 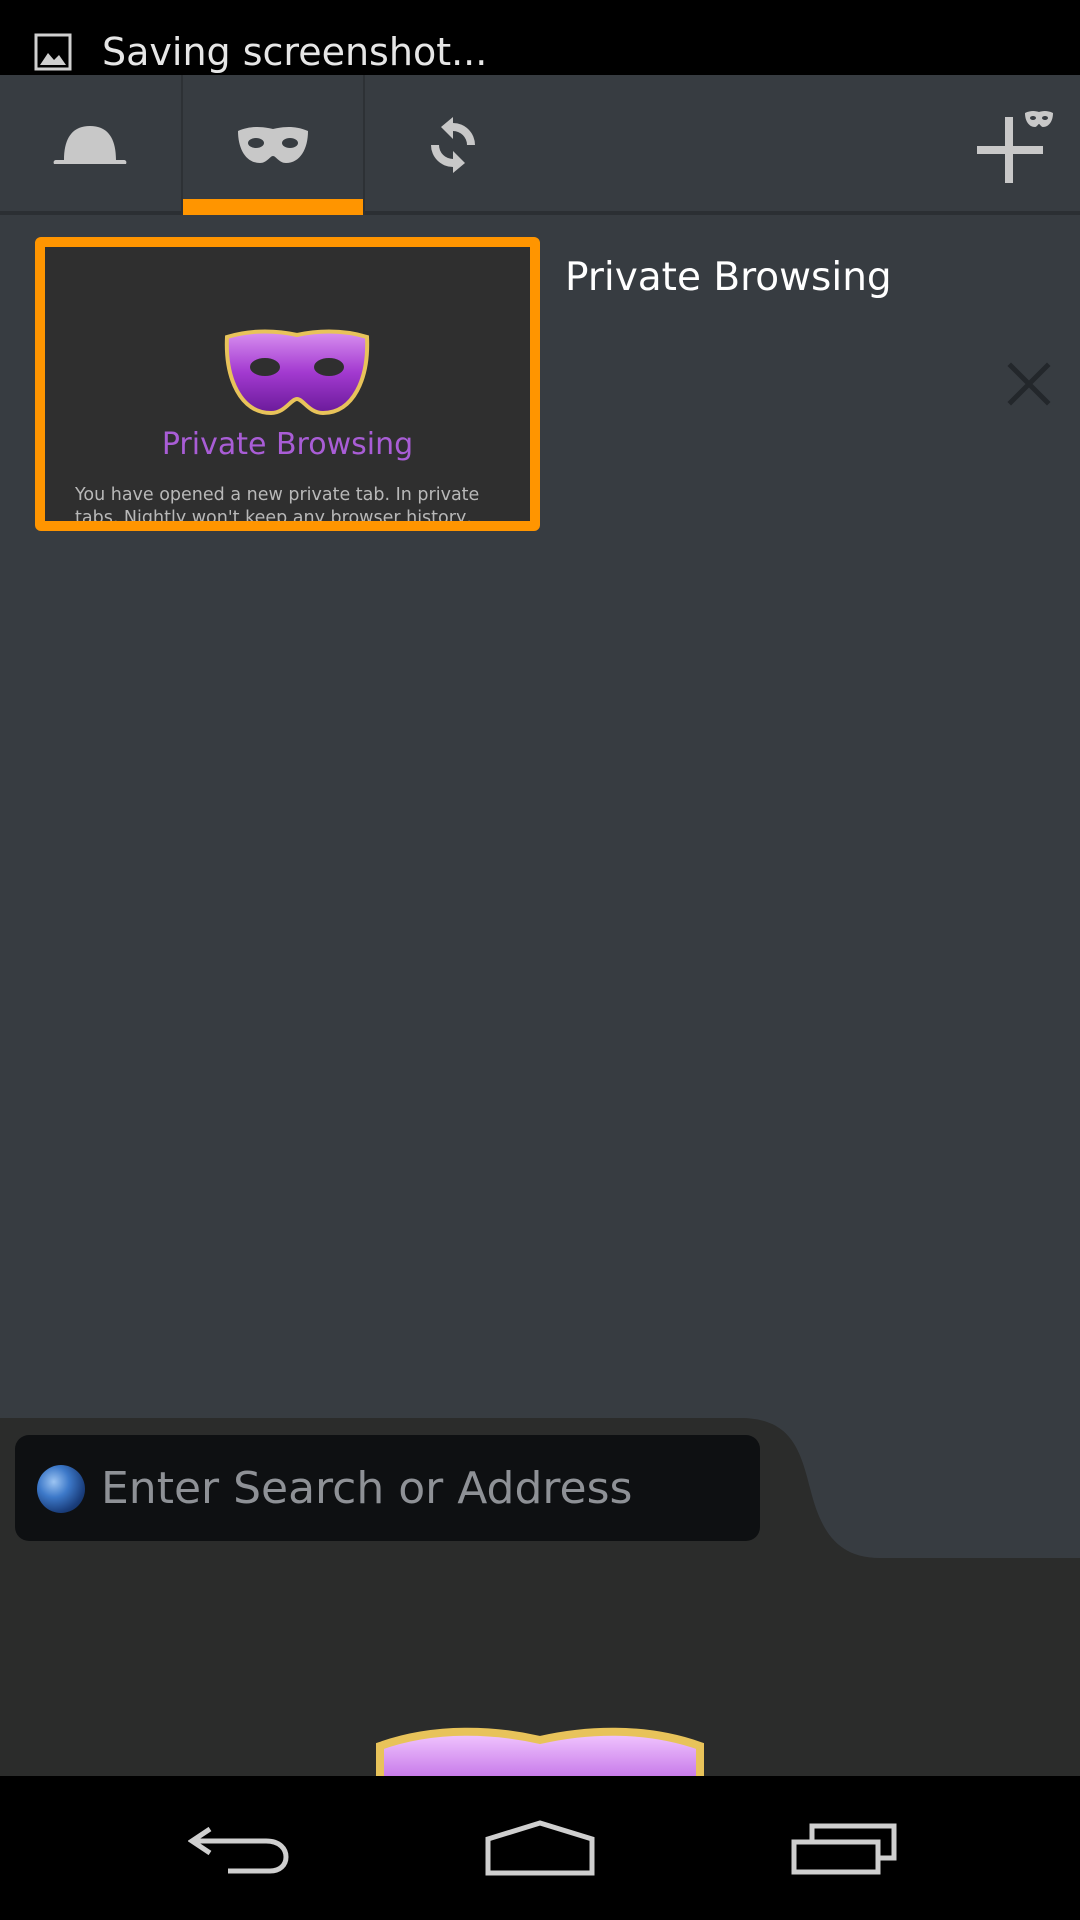 What do you see at coordinates (1029, 384) in the screenshot?
I see `close-tab-icon` at bounding box center [1029, 384].